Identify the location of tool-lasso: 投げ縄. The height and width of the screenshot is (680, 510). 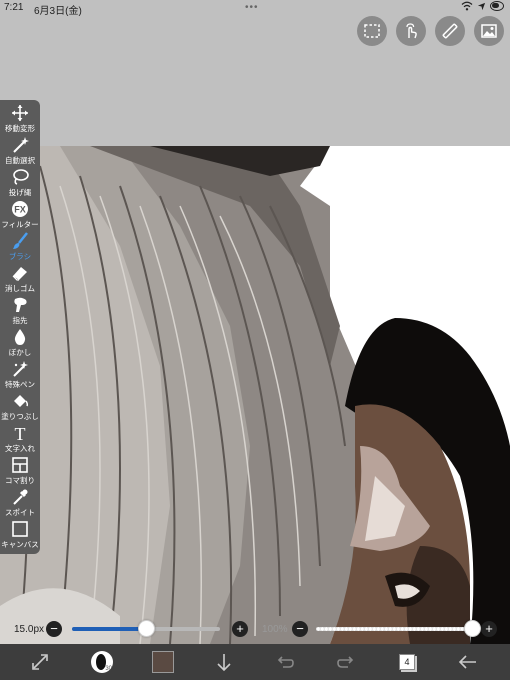
(20, 184).